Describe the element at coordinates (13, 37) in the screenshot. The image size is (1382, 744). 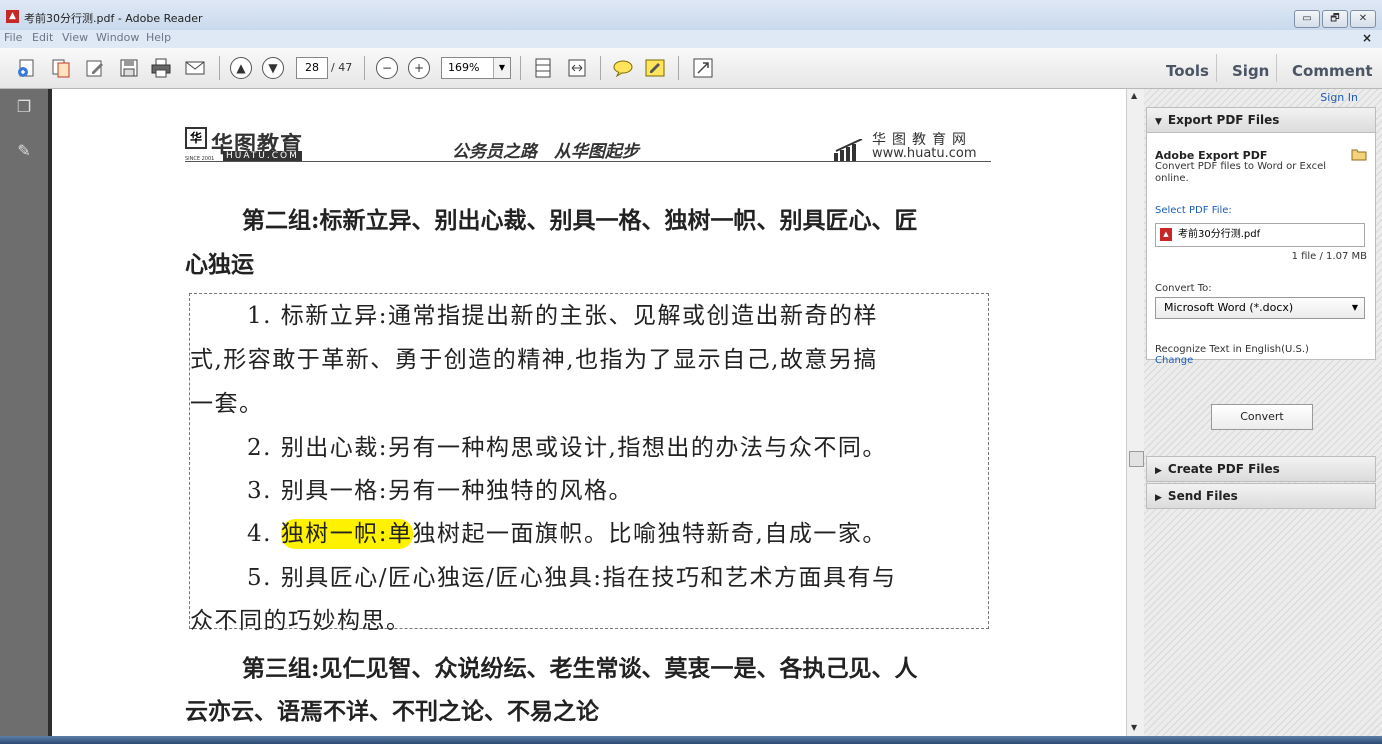
I see `menu-file: File` at that location.